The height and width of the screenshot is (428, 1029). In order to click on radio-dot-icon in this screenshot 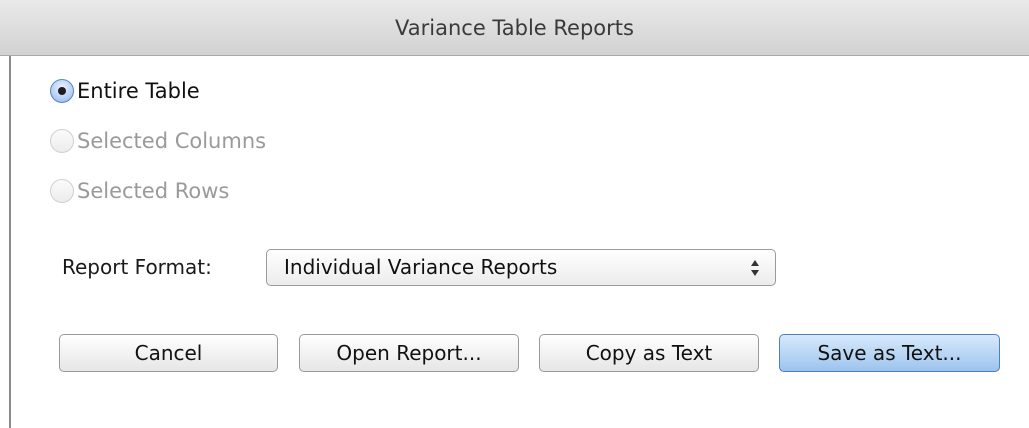, I will do `click(62, 91)`.